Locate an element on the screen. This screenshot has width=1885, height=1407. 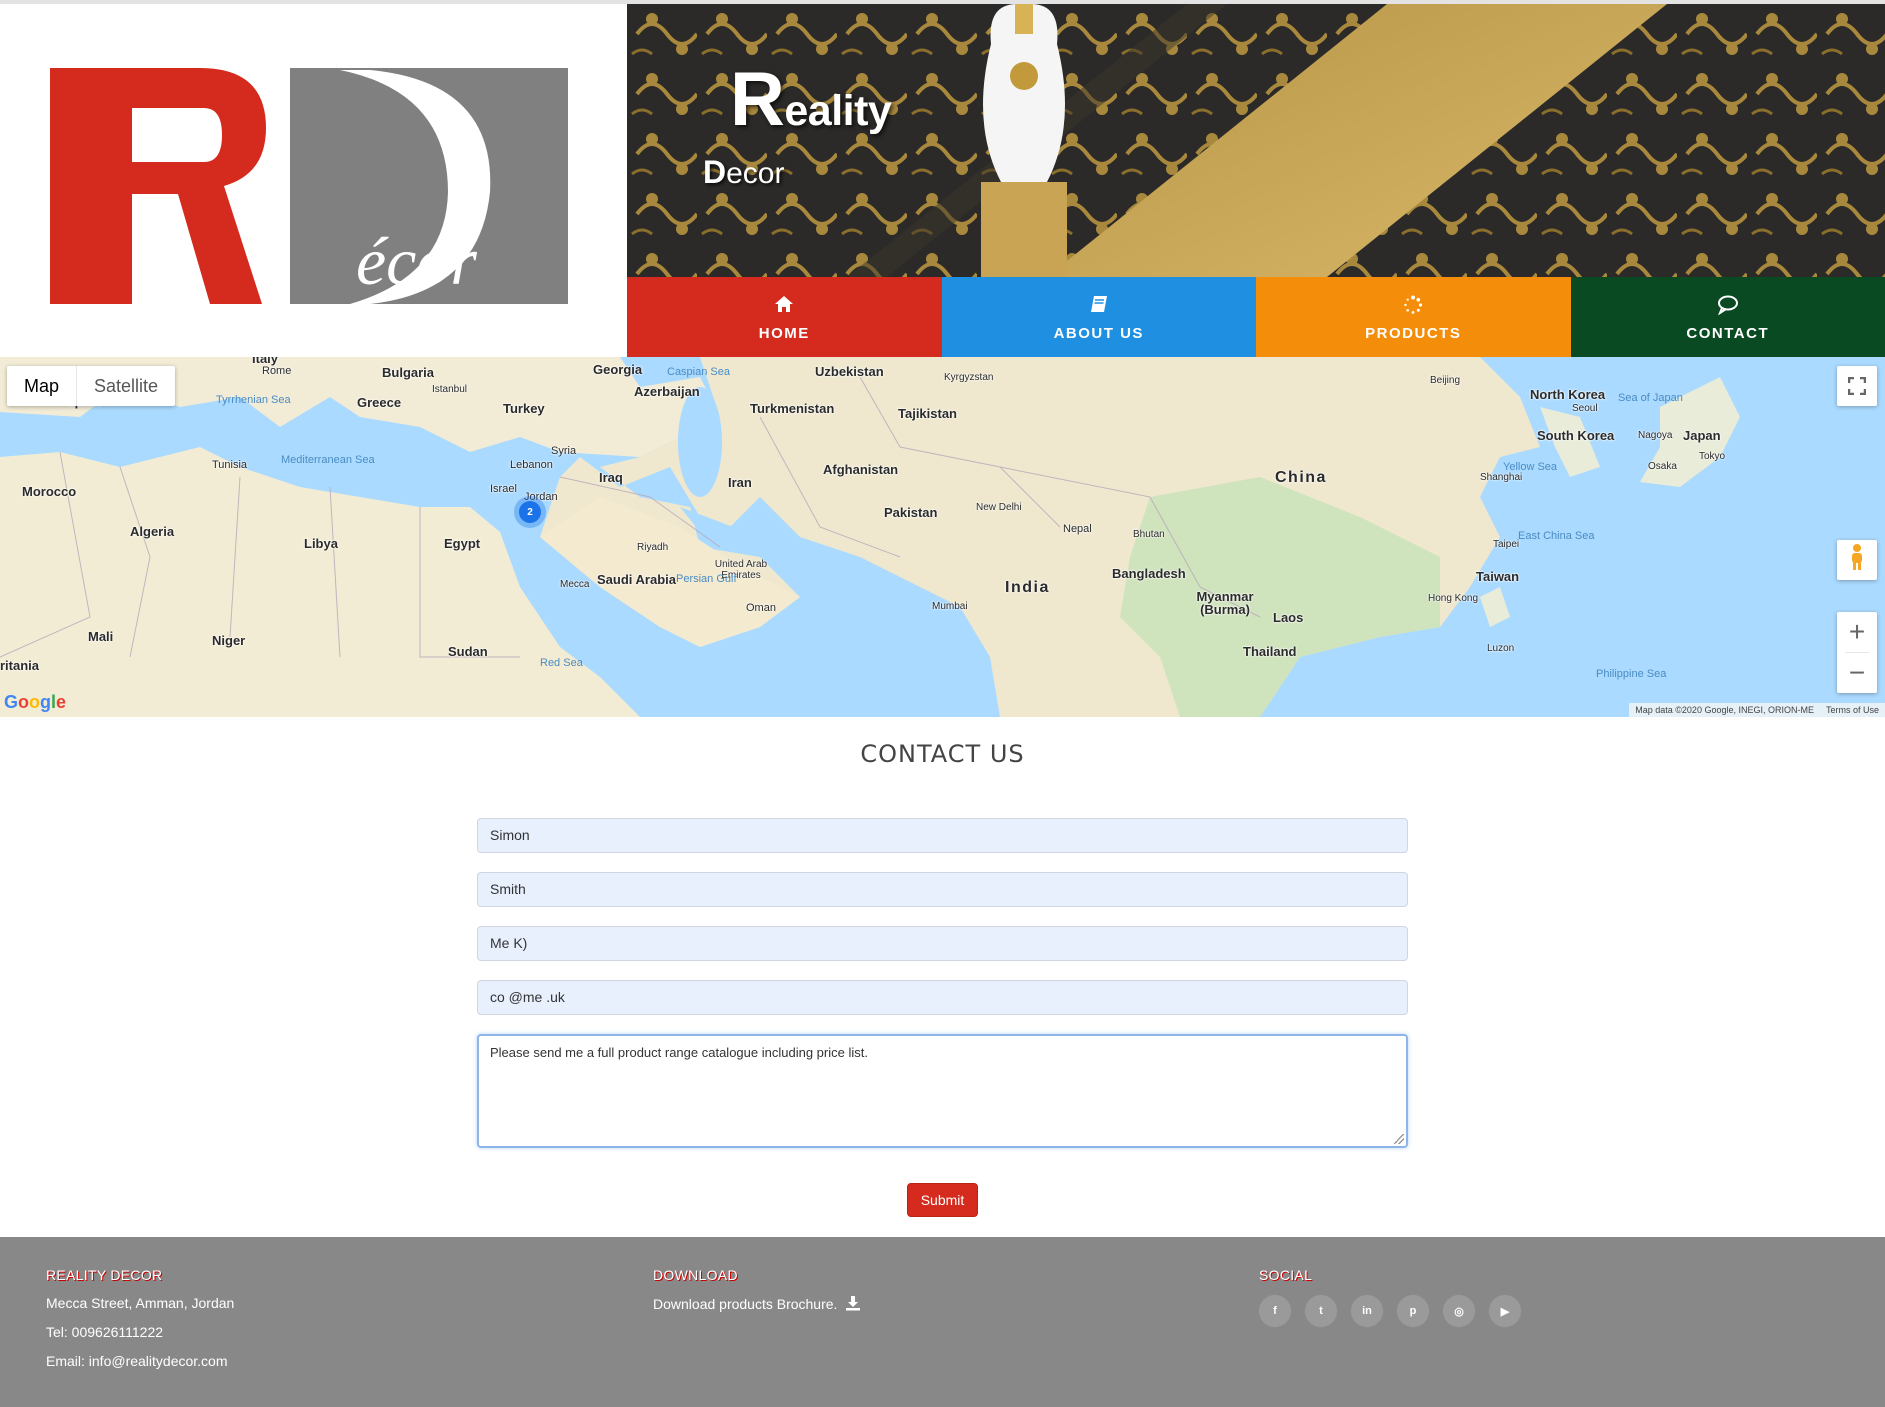
map-label: North Korea is located at coordinates (1568, 394).